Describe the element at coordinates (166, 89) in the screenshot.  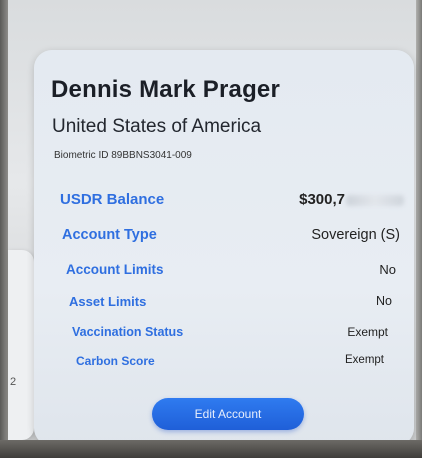
I see `account-holder-name: Dennis Mark Prager` at that location.